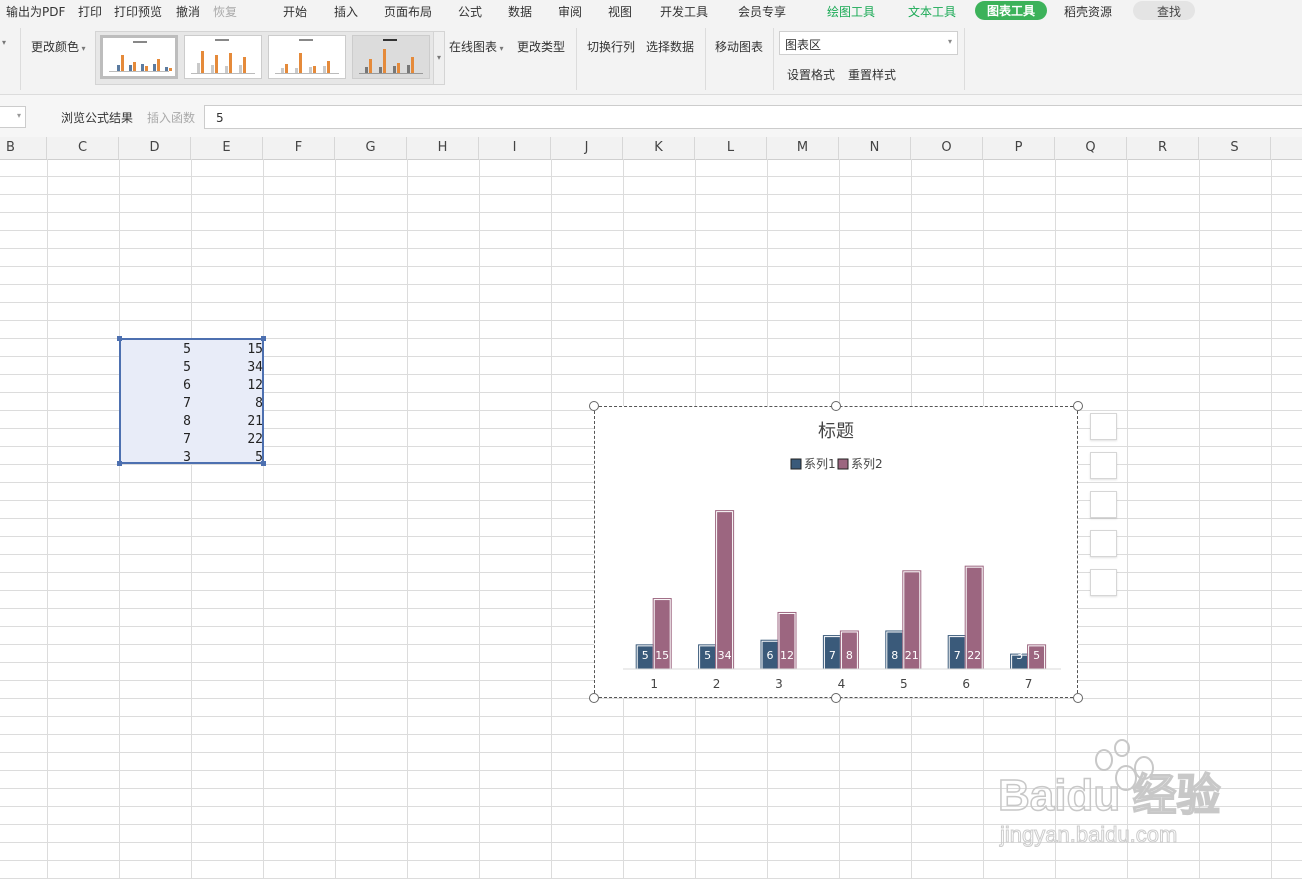  I want to click on column-header-e: E, so click(227, 148).